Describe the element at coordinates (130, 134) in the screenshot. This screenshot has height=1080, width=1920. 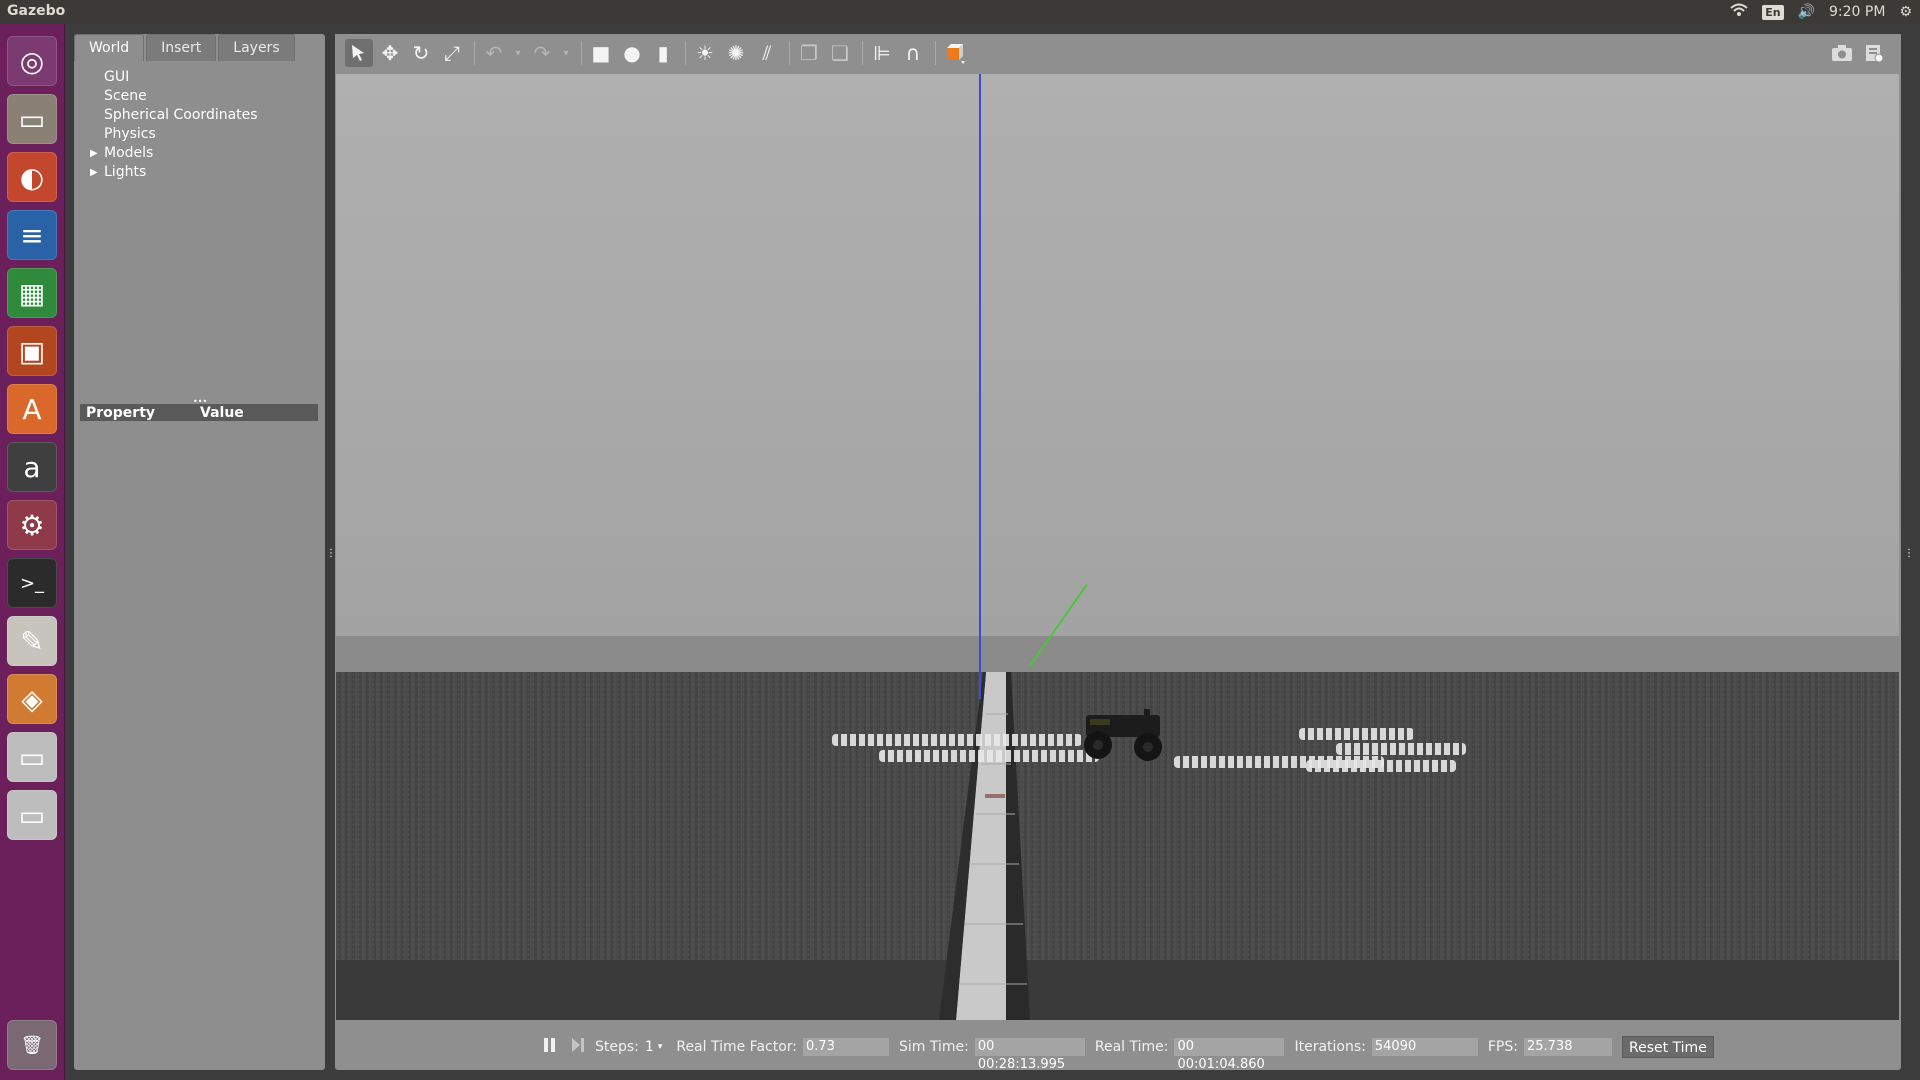
I see `tree-item-label: Physics` at that location.